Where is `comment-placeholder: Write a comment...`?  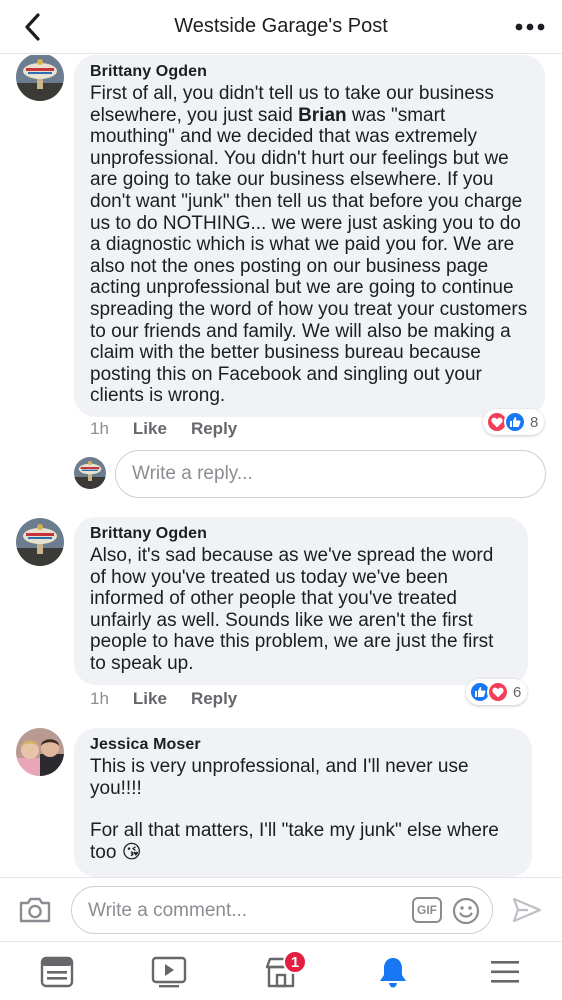
comment-placeholder: Write a comment... is located at coordinates (168, 910).